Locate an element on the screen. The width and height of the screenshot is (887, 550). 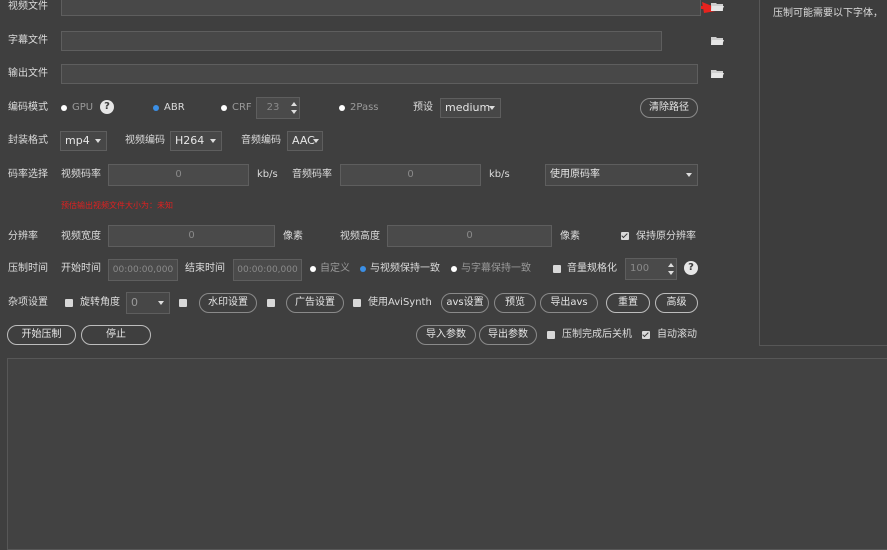
audio-codec-select: AAC is located at coordinates (305, 141).